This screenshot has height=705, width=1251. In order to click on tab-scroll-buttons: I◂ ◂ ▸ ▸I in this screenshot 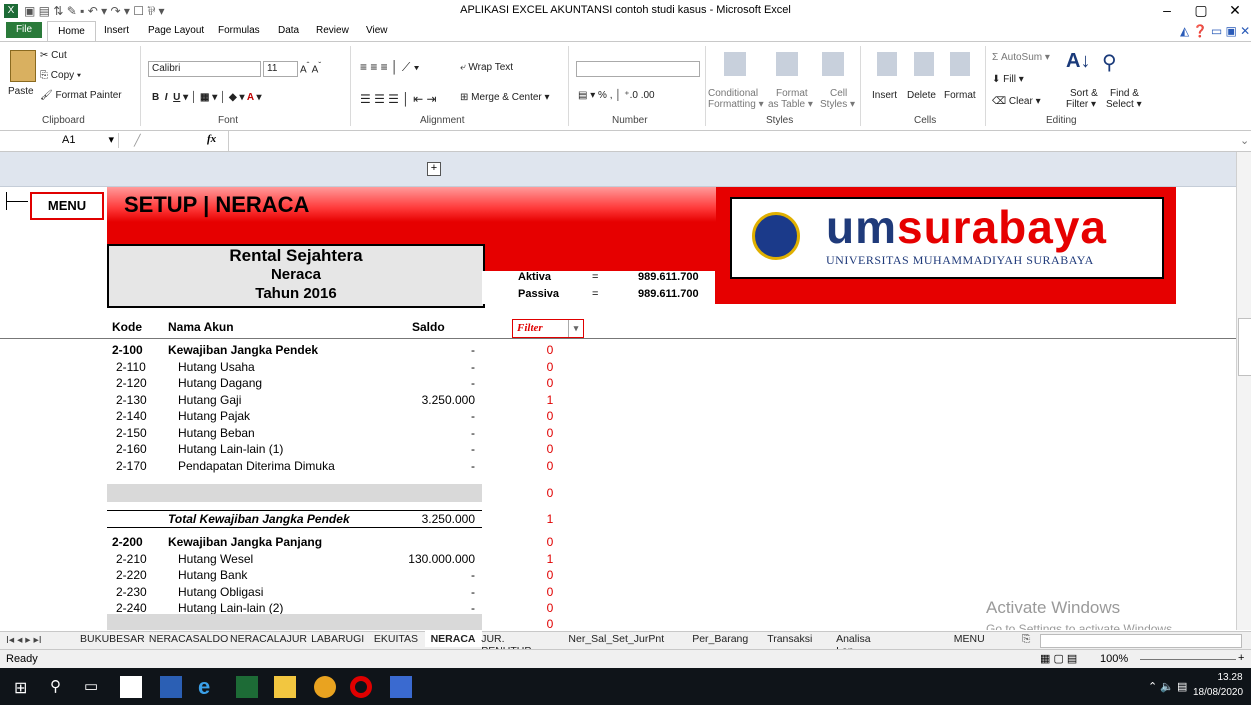, I will do `click(24, 640)`.